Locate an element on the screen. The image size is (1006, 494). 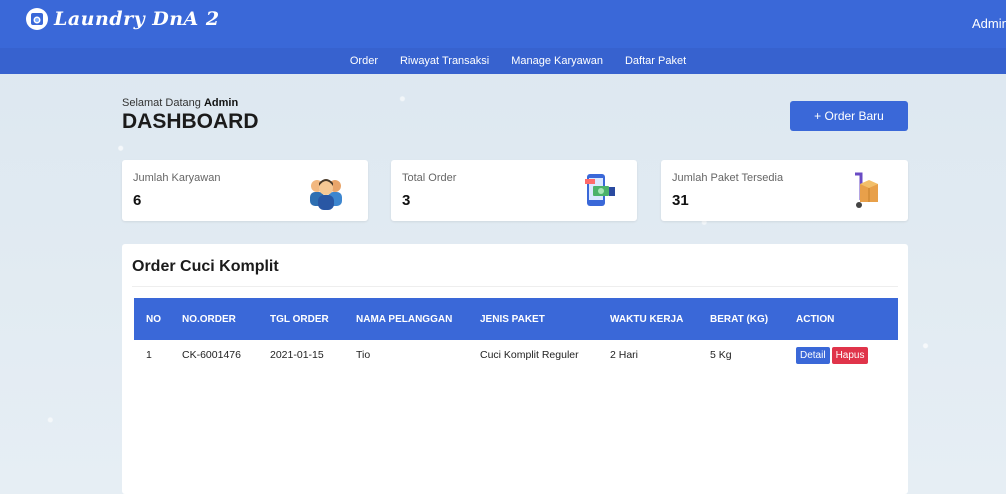
welcome-greeting: Selamat Datang is located at coordinates (161, 103).